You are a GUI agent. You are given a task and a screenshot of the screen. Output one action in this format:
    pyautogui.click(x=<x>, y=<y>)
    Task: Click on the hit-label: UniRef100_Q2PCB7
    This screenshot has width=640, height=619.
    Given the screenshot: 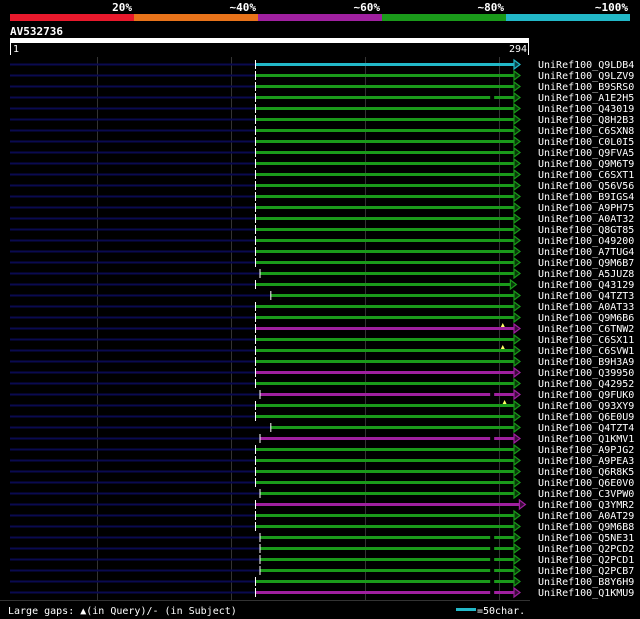 What is the action you would take?
    pyautogui.click(x=586, y=571)
    